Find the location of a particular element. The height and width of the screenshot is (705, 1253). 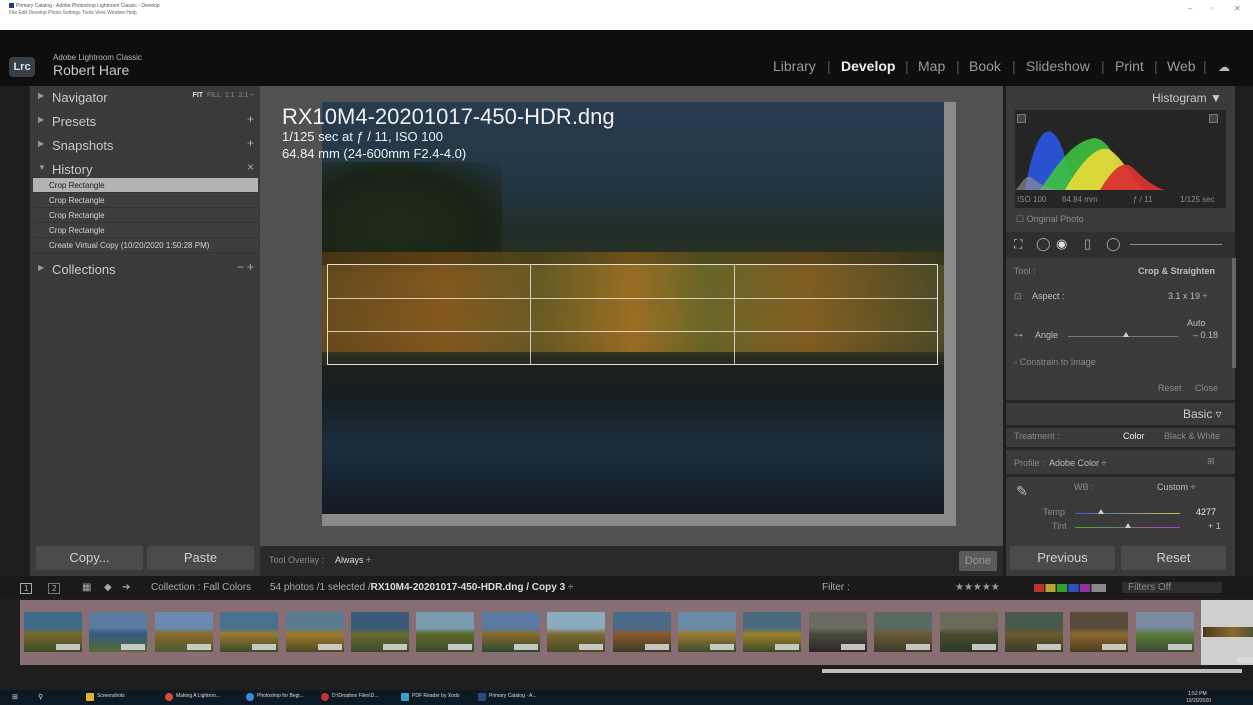

module-library: Library is located at coordinates (794, 66).